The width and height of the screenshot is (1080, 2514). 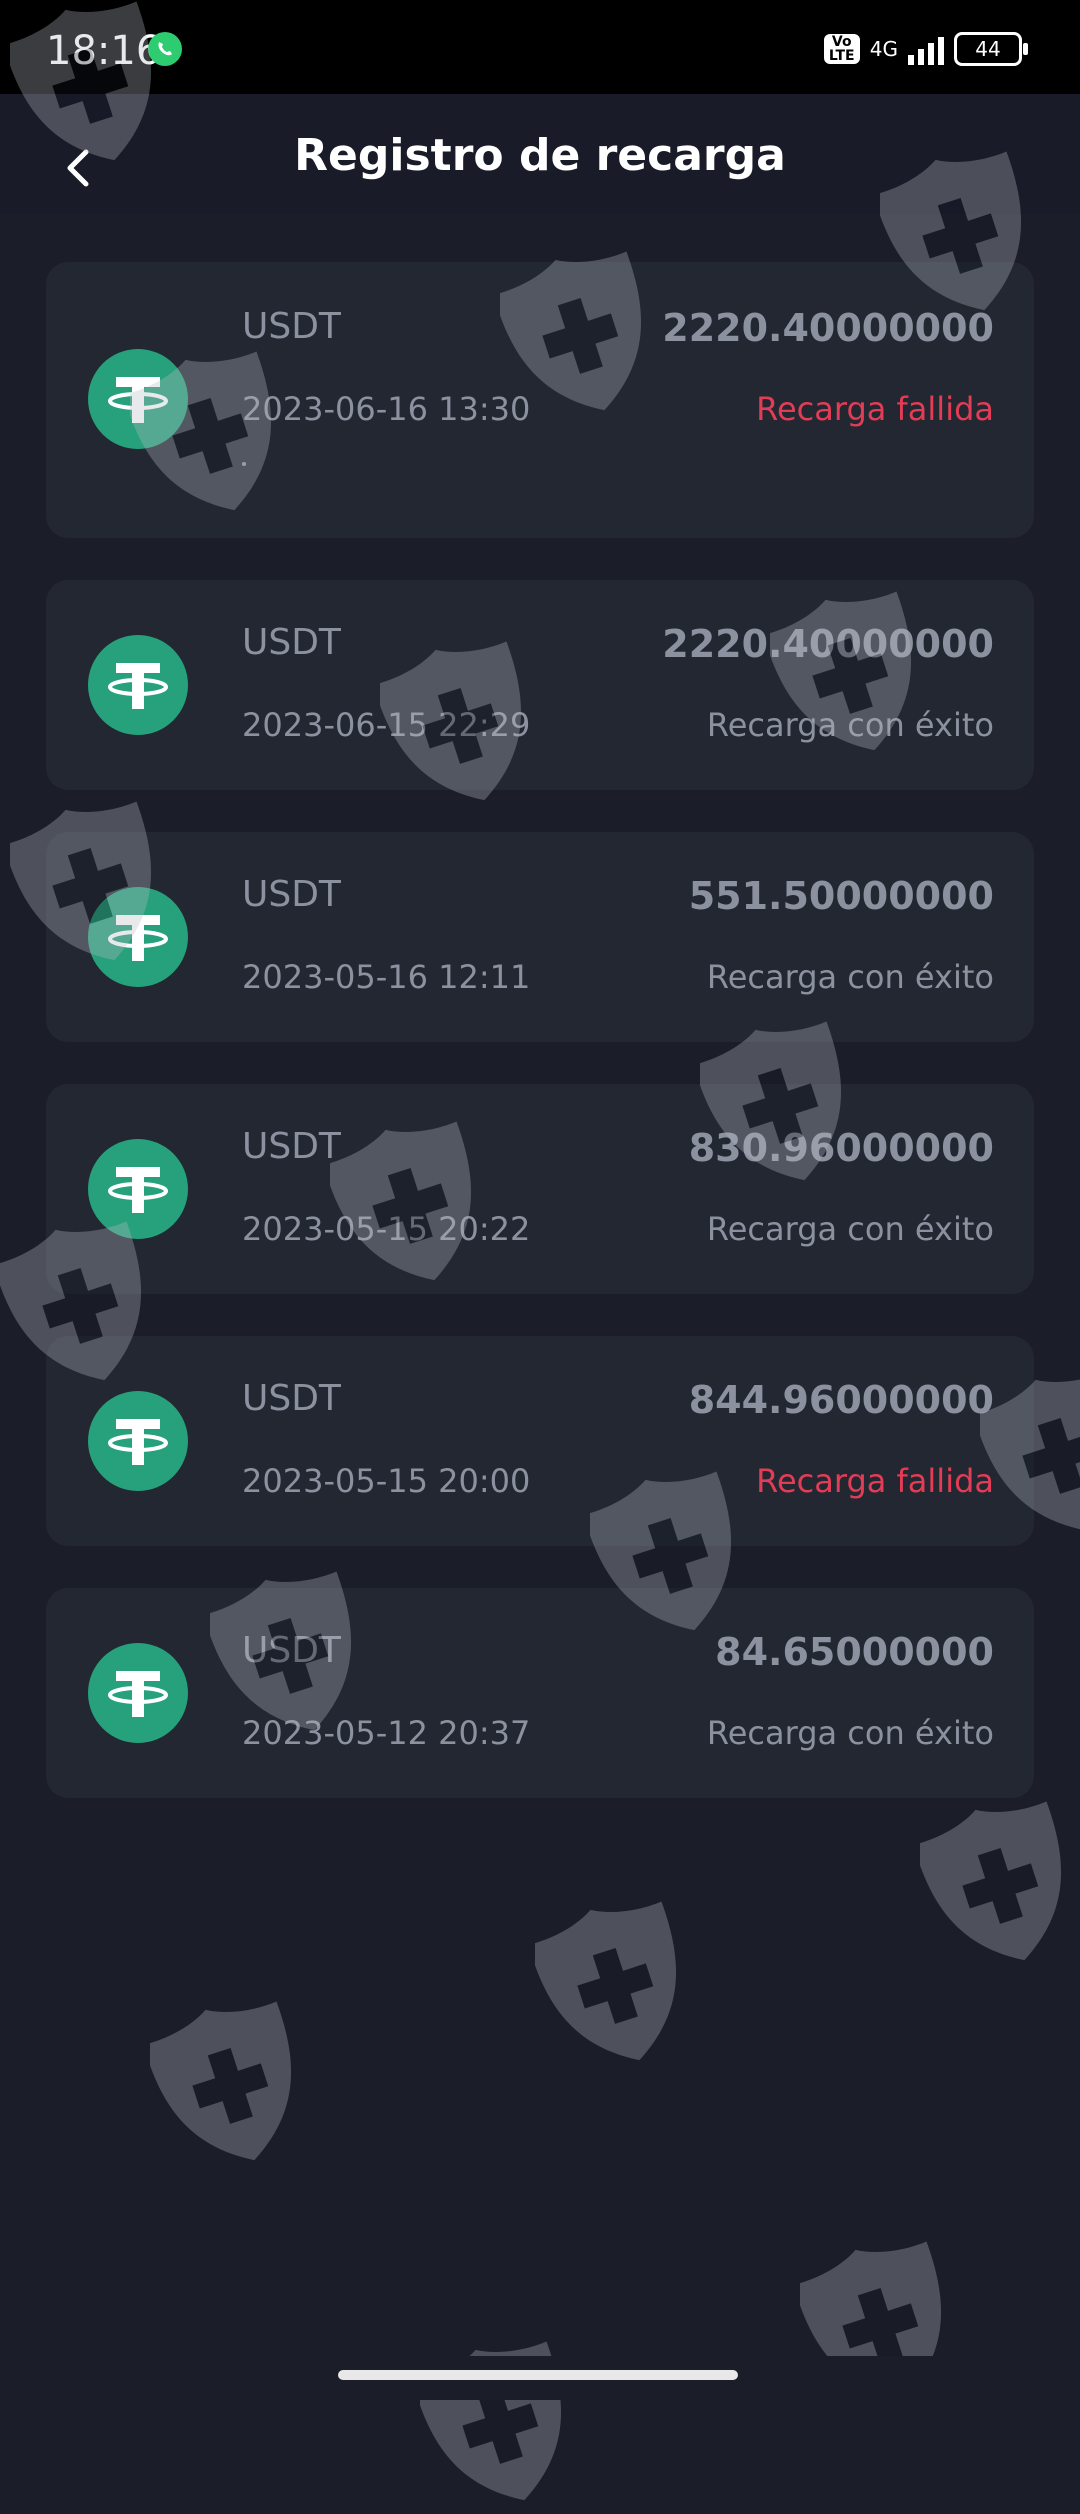 What do you see at coordinates (841, 896) in the screenshot?
I see `record-amount: 551.50000000` at bounding box center [841, 896].